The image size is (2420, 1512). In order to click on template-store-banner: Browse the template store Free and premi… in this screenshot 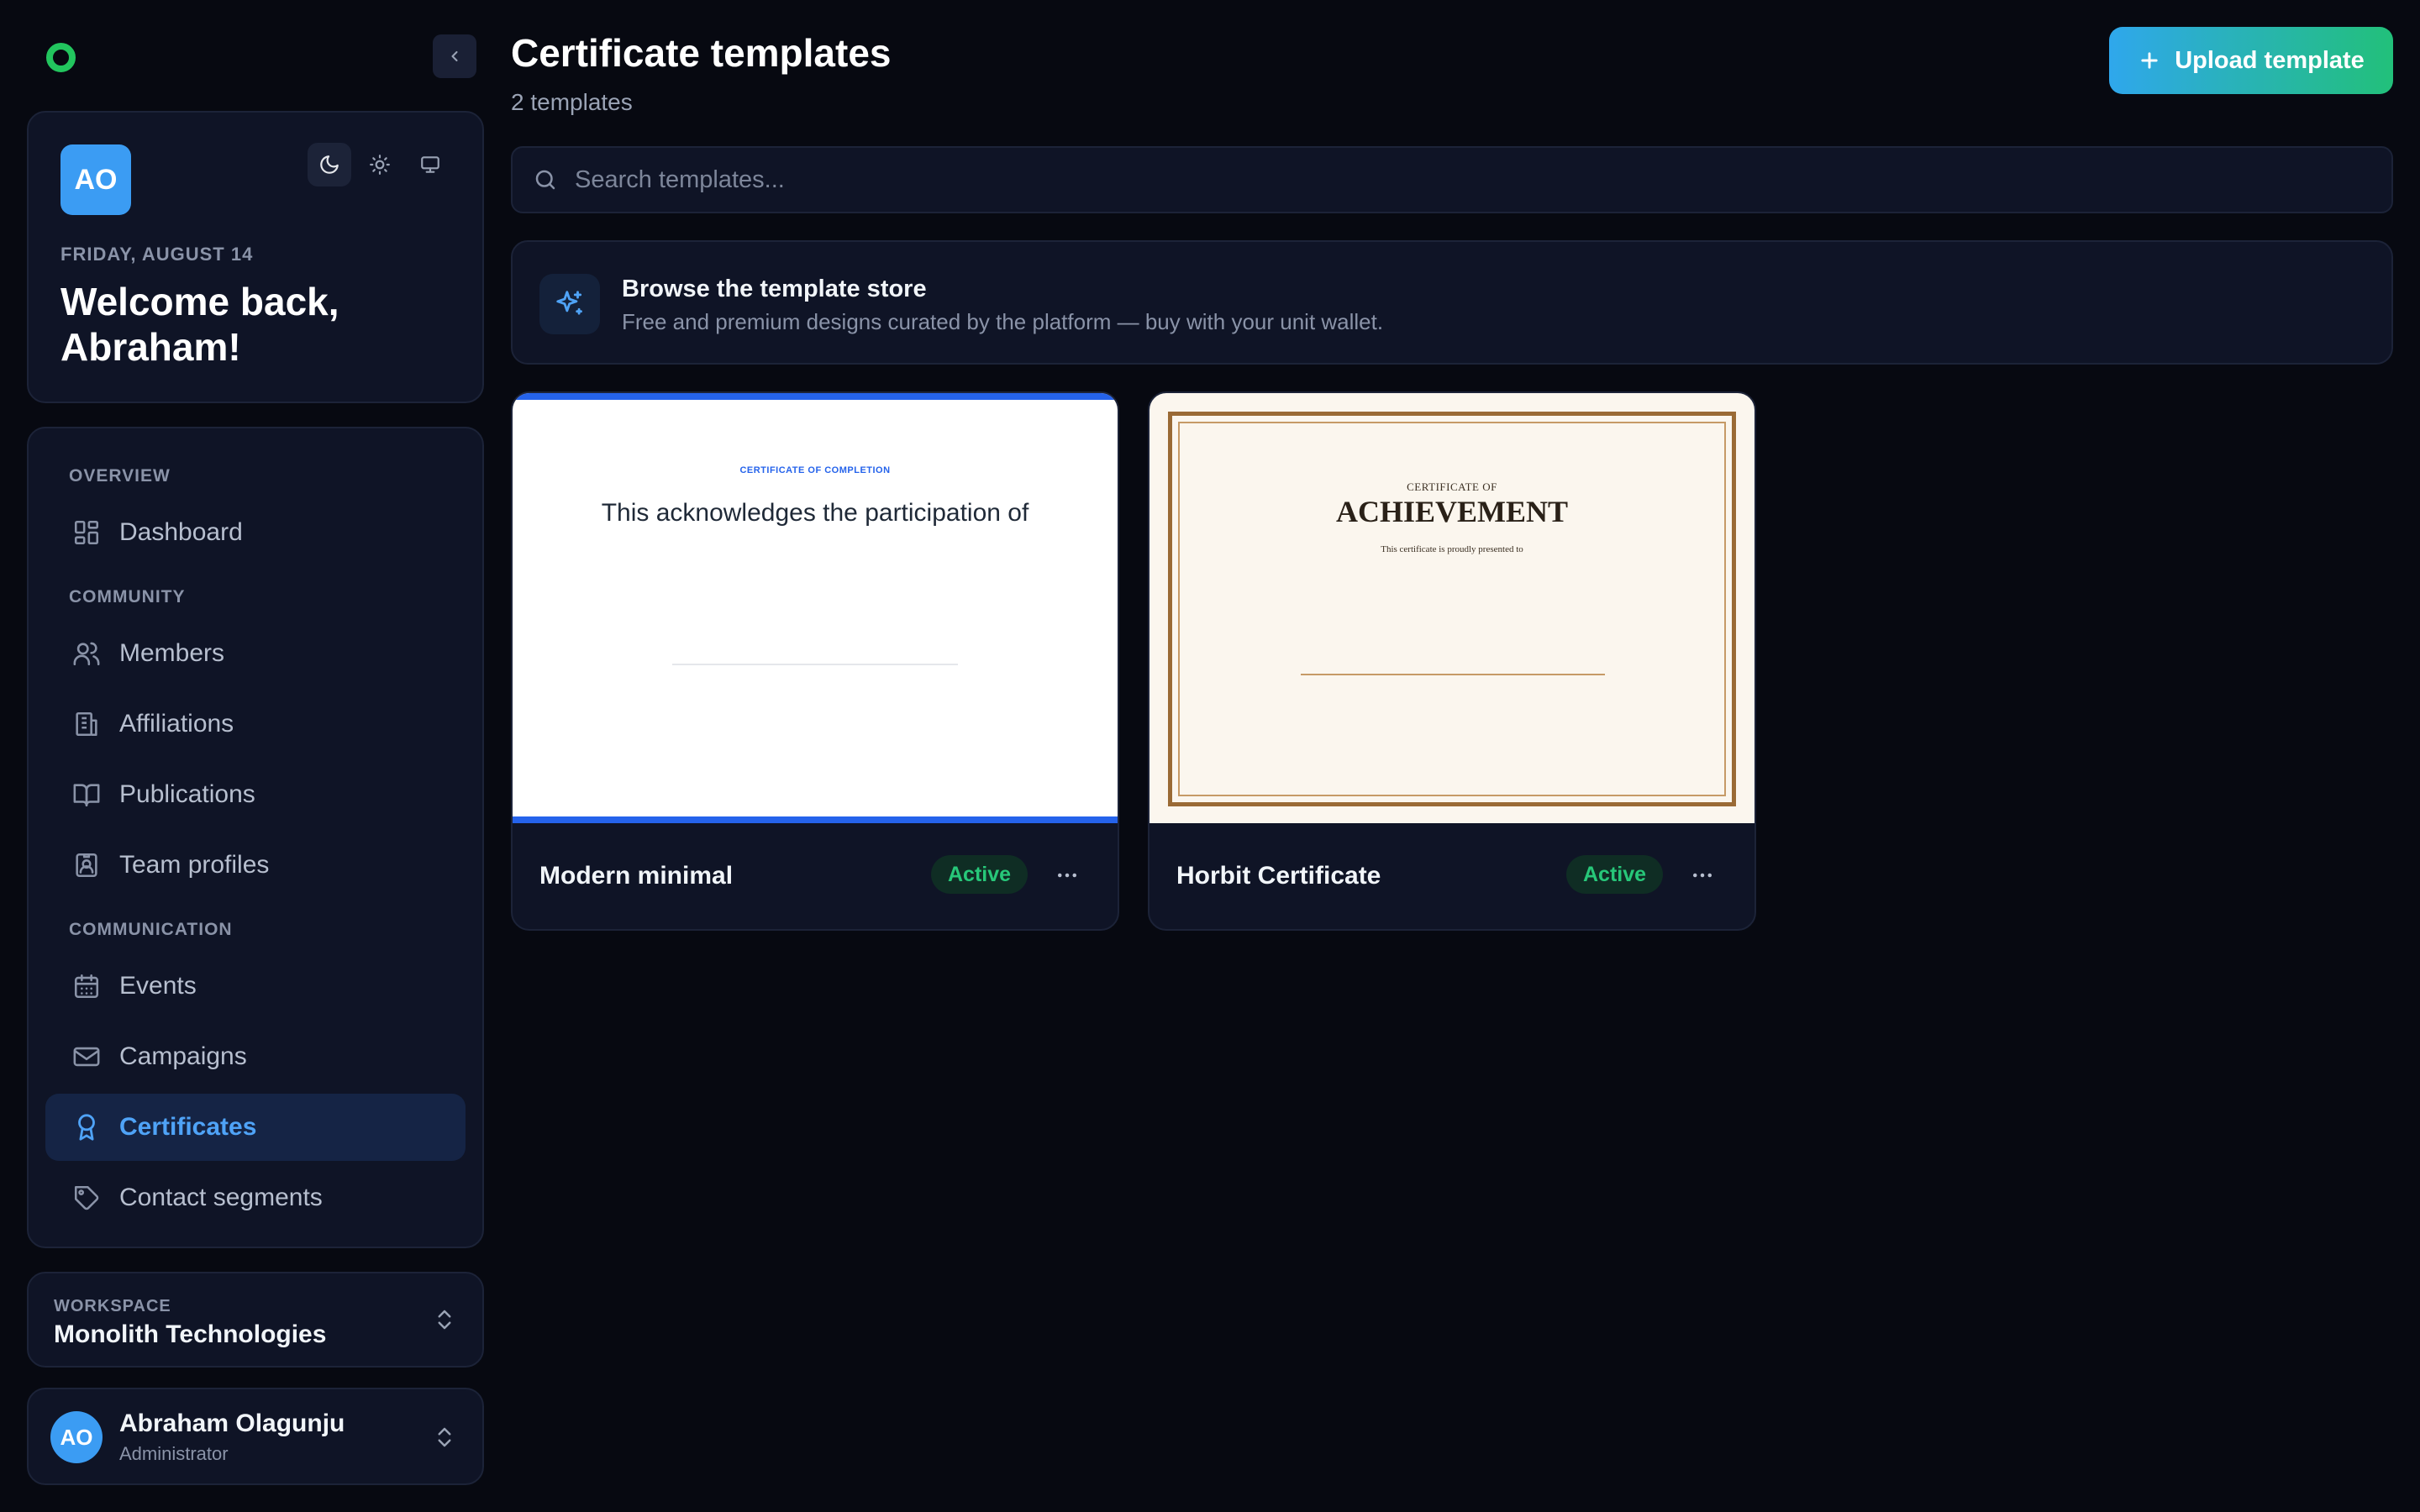, I will do `click(1452, 302)`.